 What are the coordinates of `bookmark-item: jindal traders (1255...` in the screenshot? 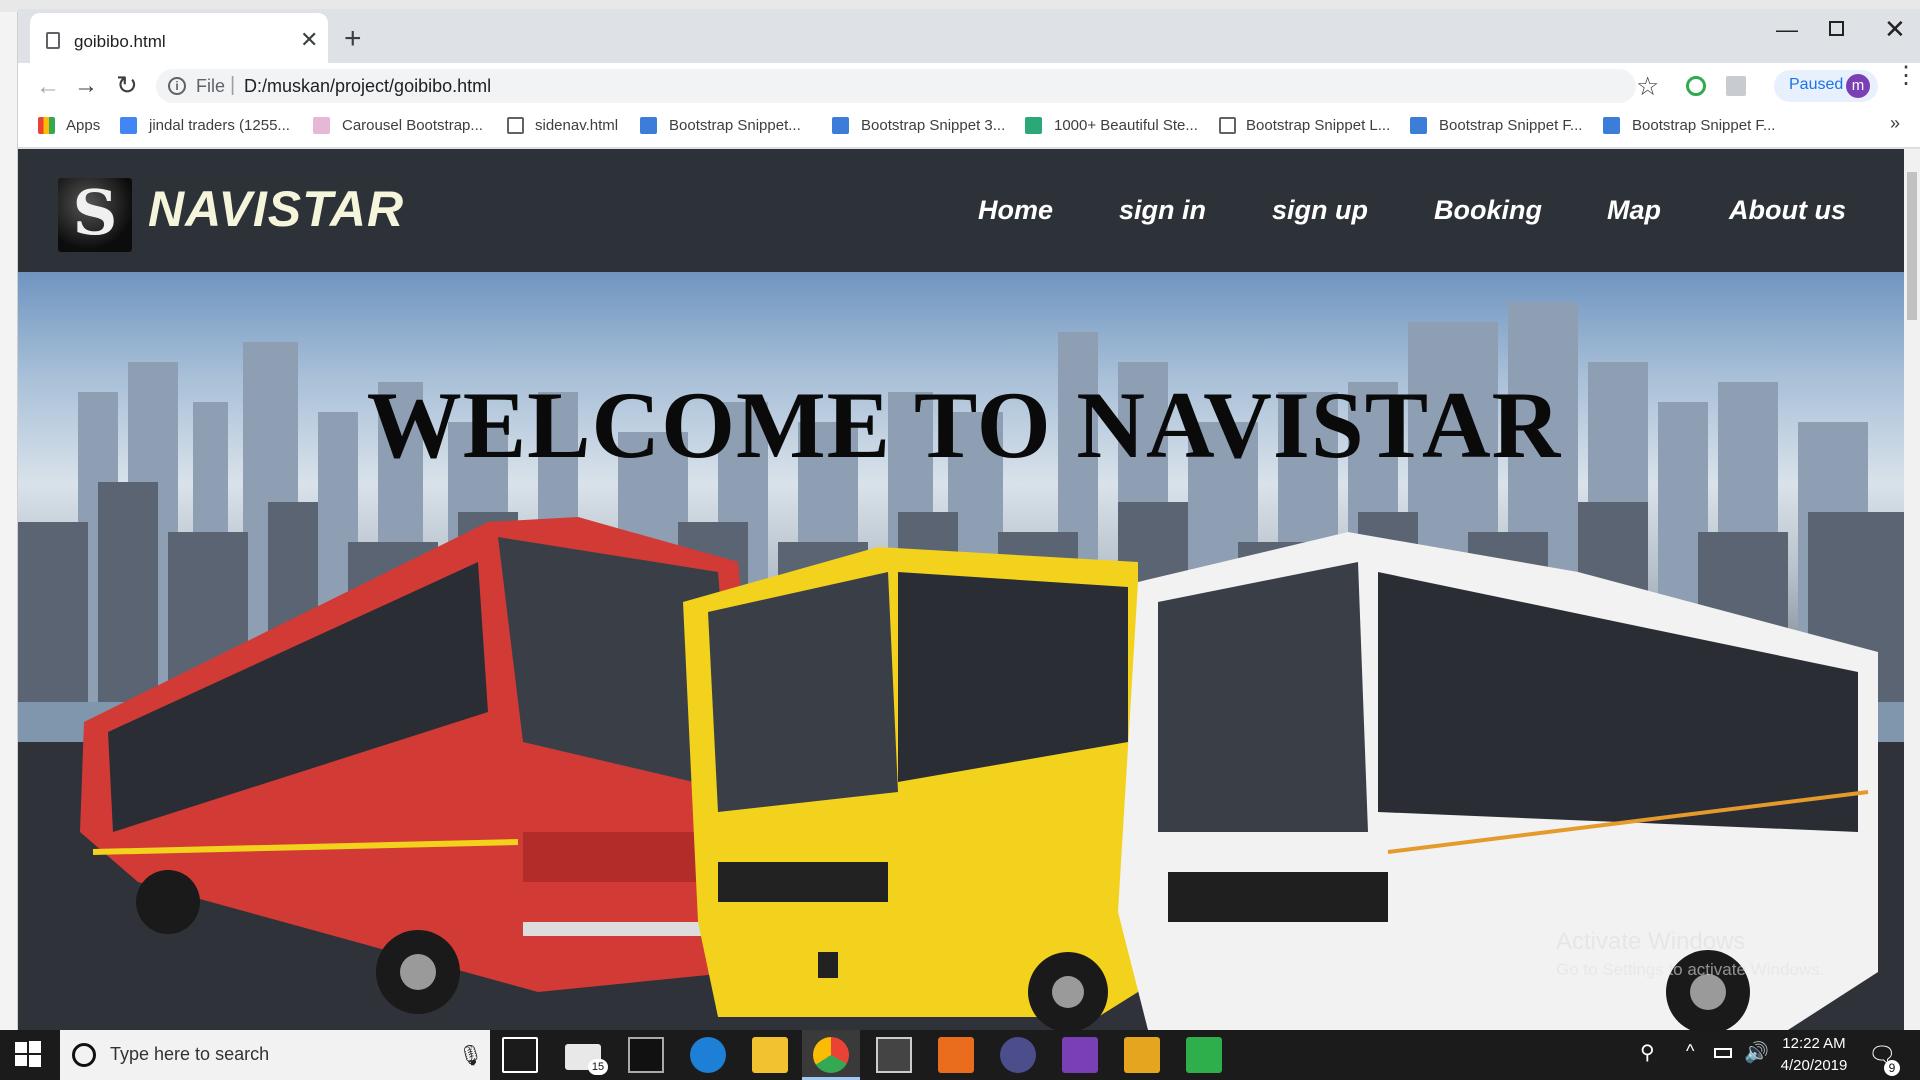 It's located at (219, 125).